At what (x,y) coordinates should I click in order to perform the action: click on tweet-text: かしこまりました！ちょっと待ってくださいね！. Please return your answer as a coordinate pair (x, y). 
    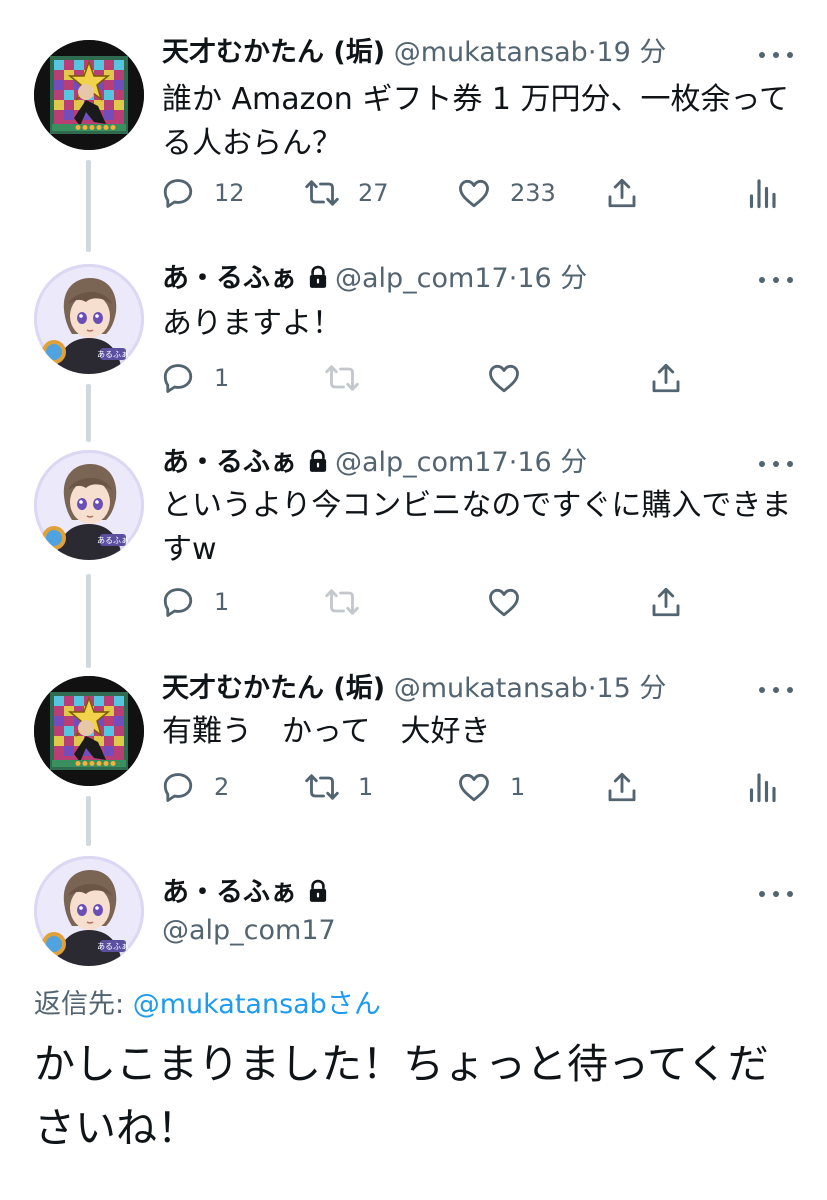
    Looking at the image, I should click on (401, 1096).